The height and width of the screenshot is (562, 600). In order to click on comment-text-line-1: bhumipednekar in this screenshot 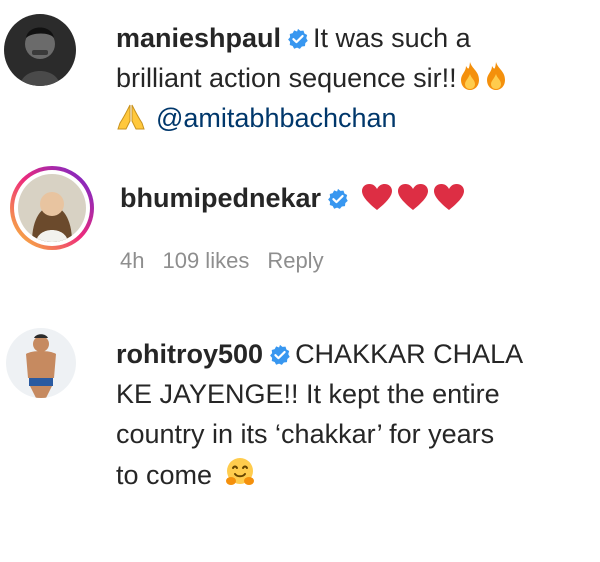, I will do `click(292, 200)`.